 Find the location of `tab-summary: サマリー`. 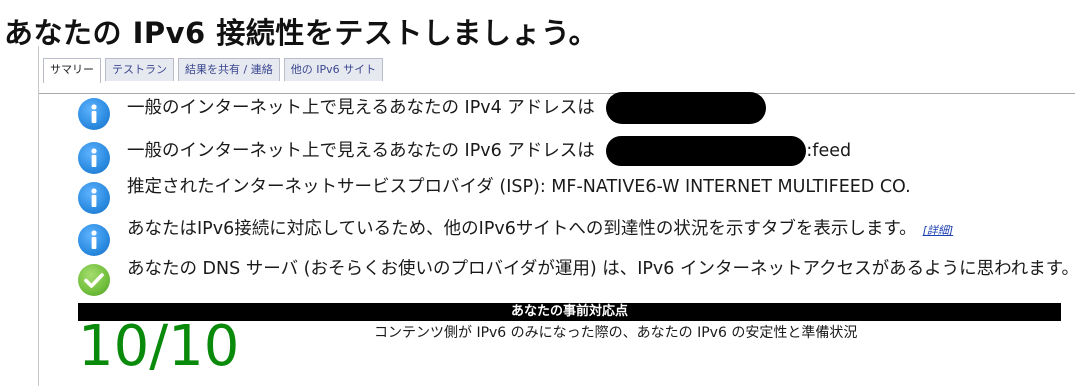

tab-summary: サマリー is located at coordinates (72, 70).